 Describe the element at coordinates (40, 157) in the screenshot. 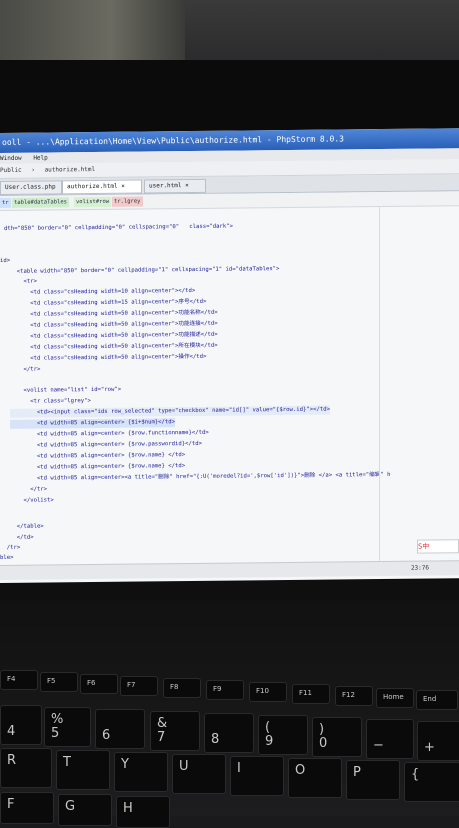

I see `menu-item-help: Help` at that location.